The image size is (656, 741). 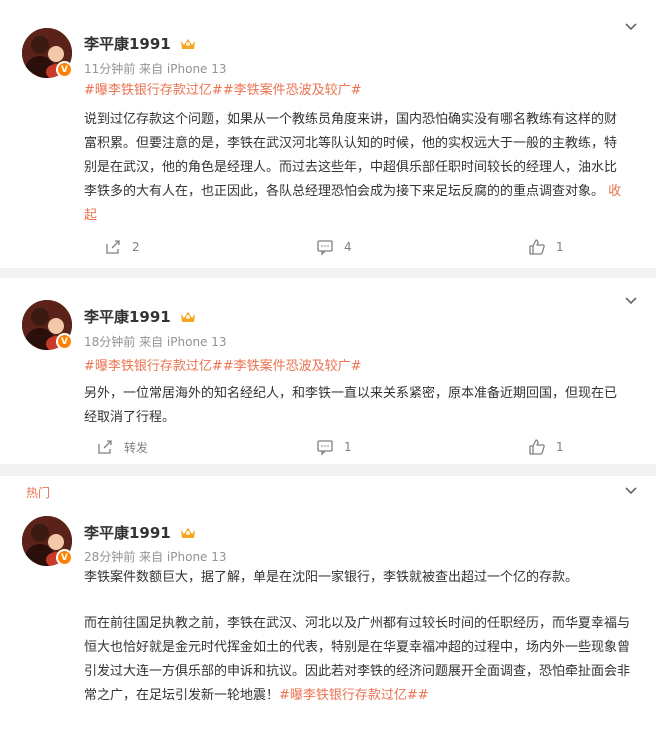 I want to click on action-bar: 2 4 1, so click(x=328, y=247).